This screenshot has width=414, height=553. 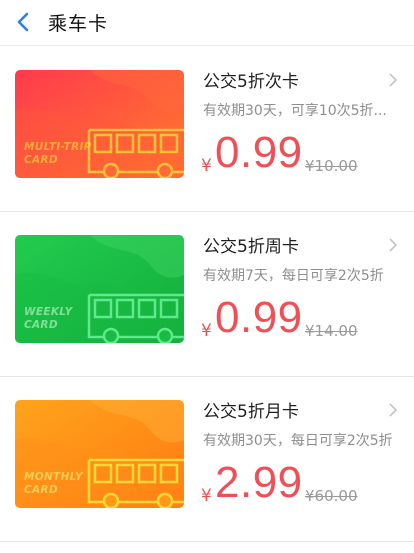 What do you see at coordinates (251, 412) in the screenshot?
I see `card-name: 公交5折月卡` at bounding box center [251, 412].